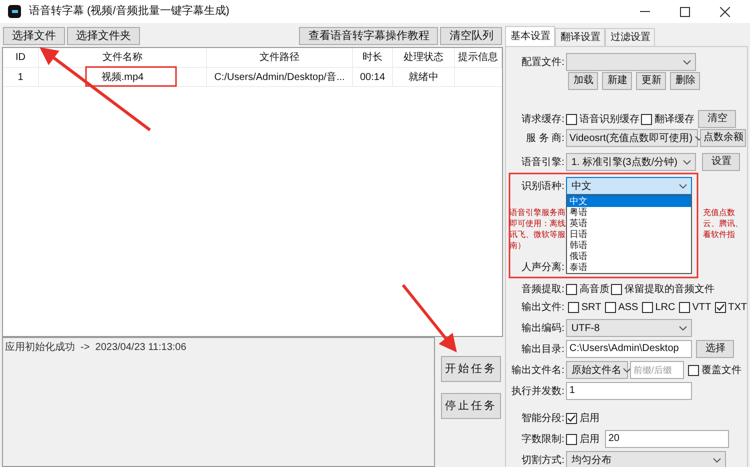 The width and height of the screenshot is (750, 467). Describe the element at coordinates (629, 328) in the screenshot. I see `dropdown: UTF-8` at that location.